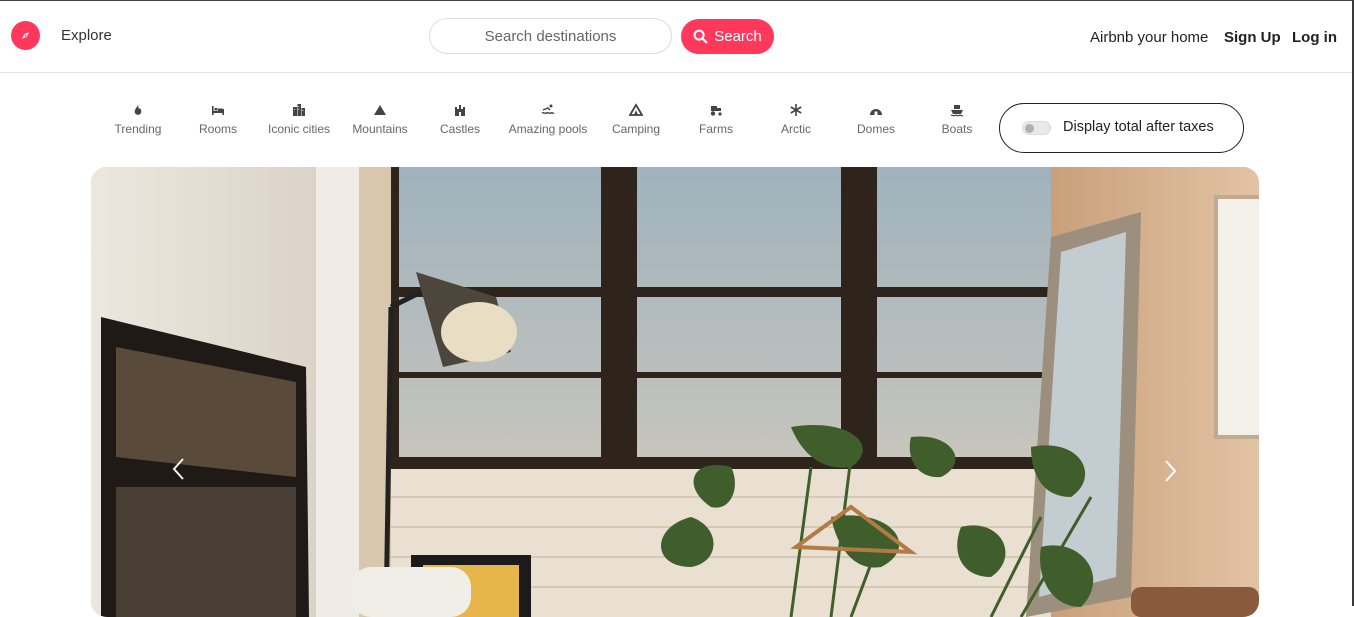 The image size is (1354, 617). I want to click on tax-toggle: Display total after taxes, so click(1121, 128).